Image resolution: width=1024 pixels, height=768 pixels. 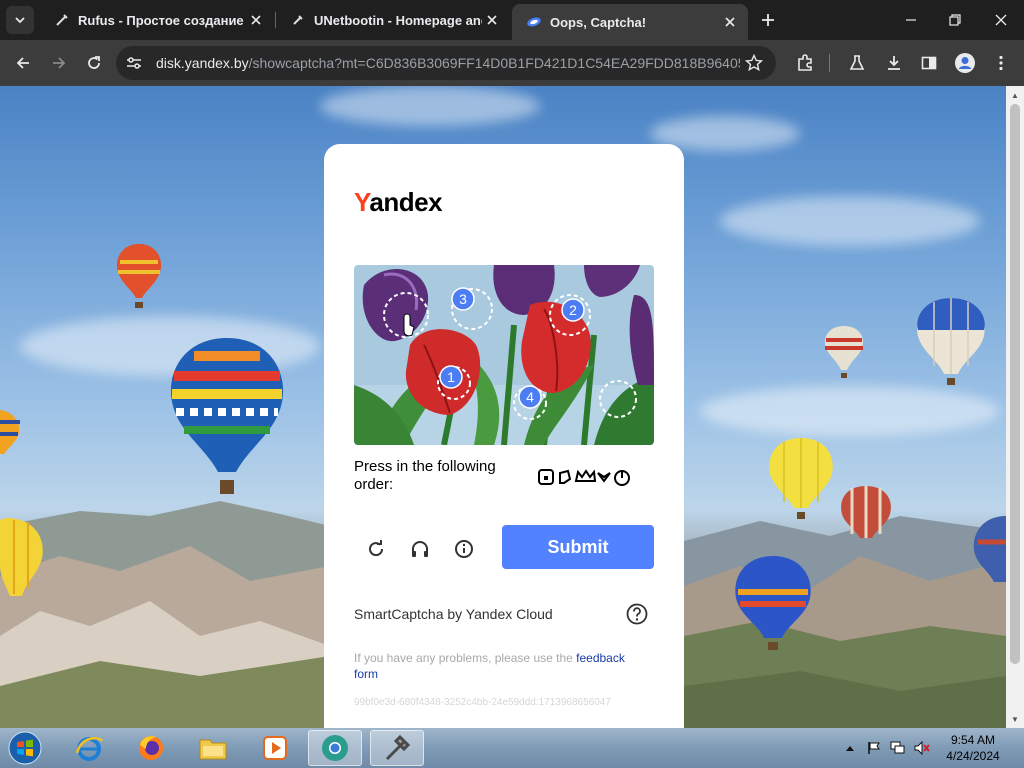 I want to click on taskbar-rufus, so click(x=397, y=748).